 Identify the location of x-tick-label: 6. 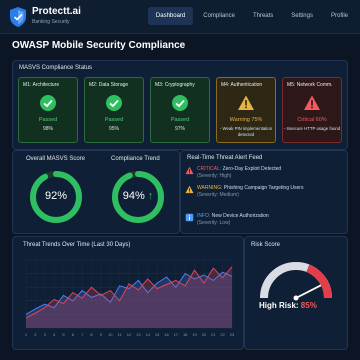
(73, 334).